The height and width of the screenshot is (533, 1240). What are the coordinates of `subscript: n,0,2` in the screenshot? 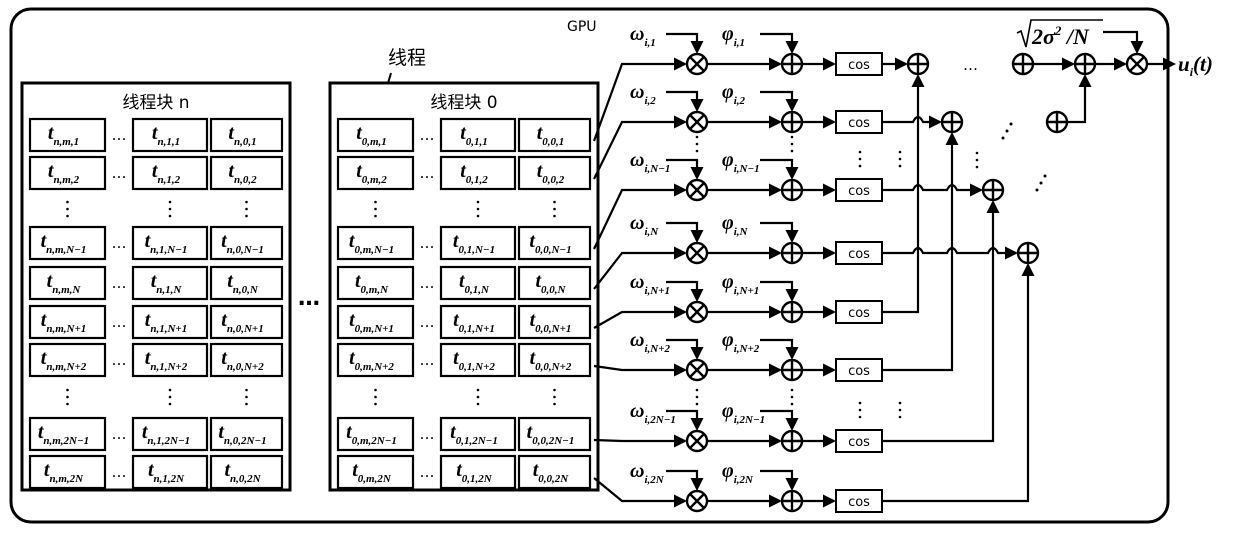 It's located at (245, 180).